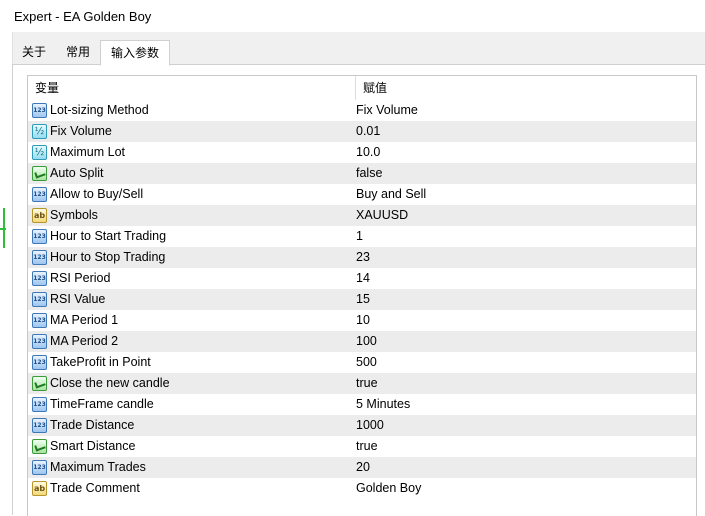  What do you see at coordinates (3, 229) in the screenshot?
I see `chart-line-fragment` at bounding box center [3, 229].